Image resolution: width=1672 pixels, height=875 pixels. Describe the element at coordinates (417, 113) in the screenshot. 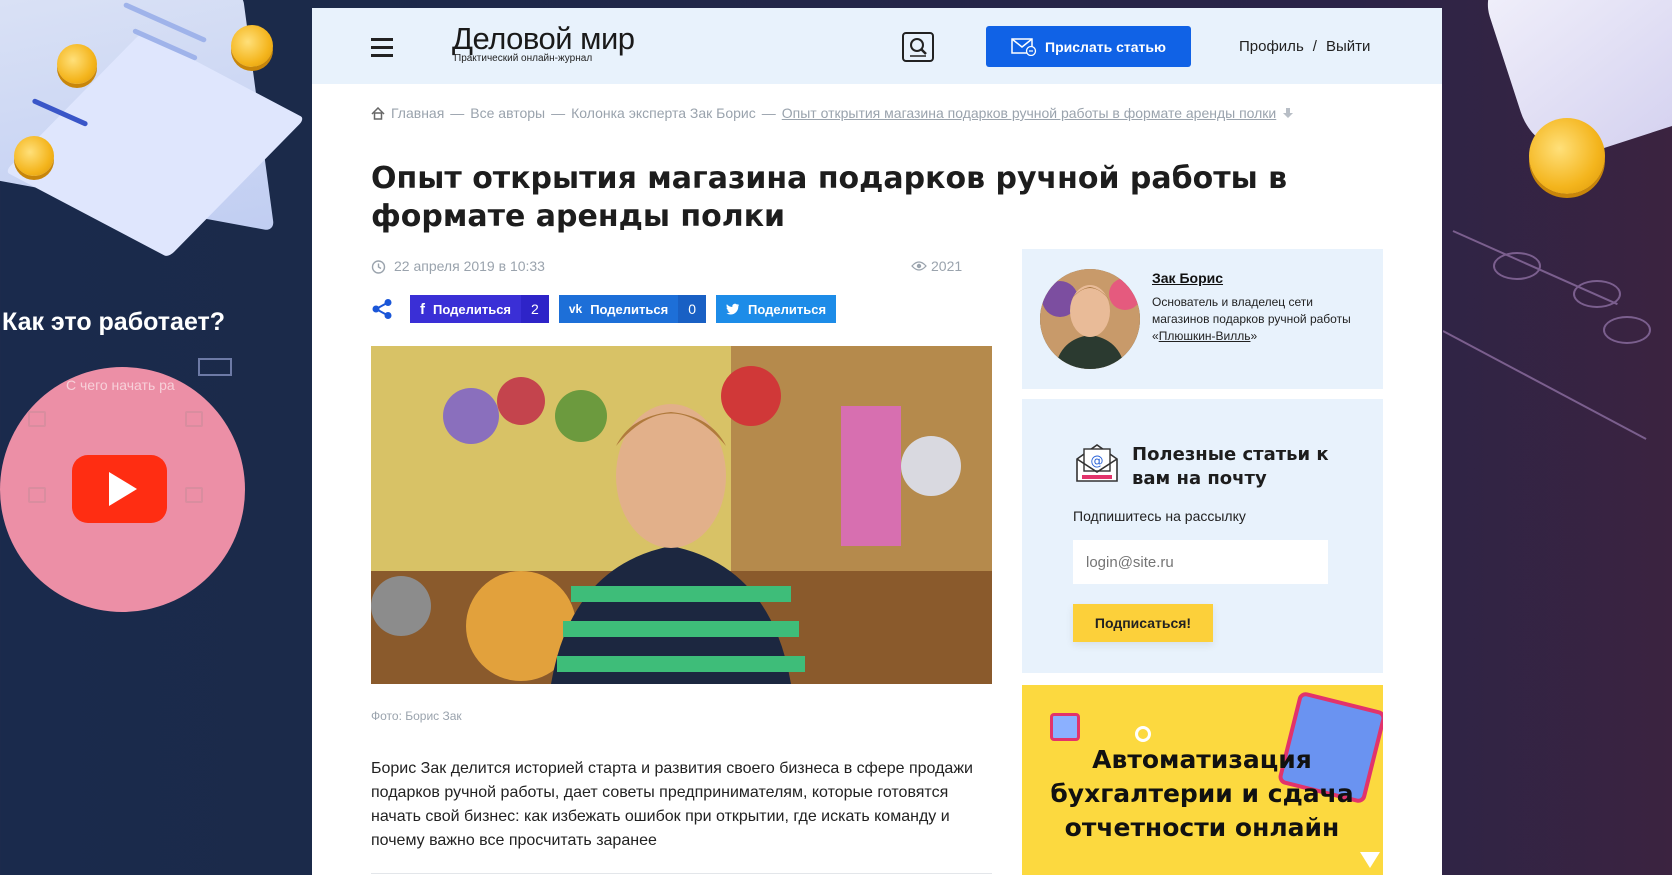

I see `breadcrumb-home: Главная` at that location.